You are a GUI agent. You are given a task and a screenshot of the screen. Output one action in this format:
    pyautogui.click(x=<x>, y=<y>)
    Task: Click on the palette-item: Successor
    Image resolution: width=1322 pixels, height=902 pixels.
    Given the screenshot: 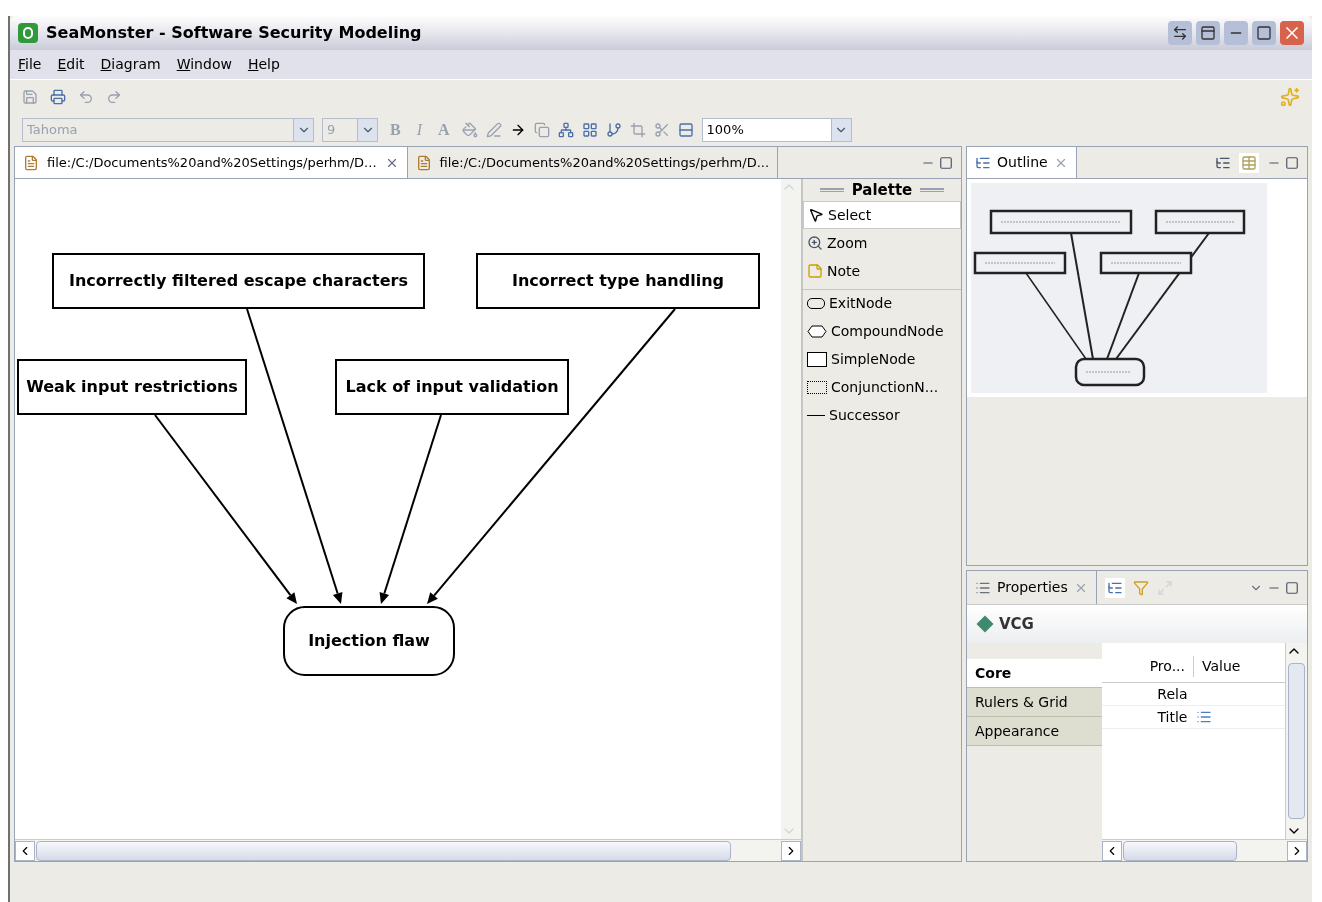 What is the action you would take?
    pyautogui.click(x=882, y=415)
    